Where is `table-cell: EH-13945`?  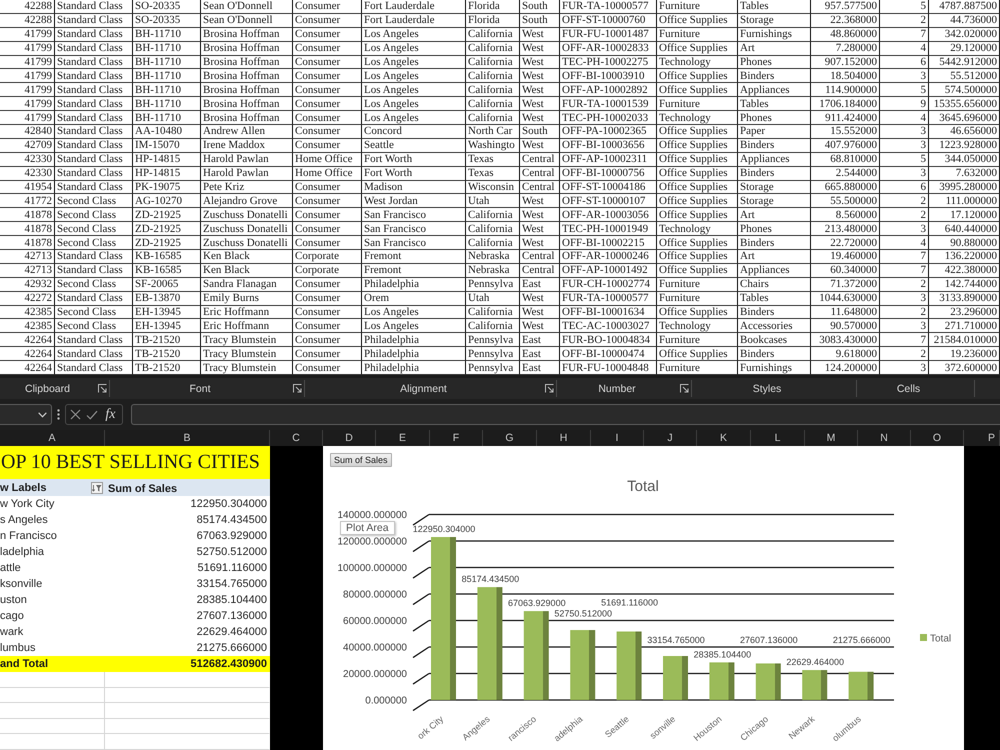
table-cell: EH-13945 is located at coordinates (167, 313).